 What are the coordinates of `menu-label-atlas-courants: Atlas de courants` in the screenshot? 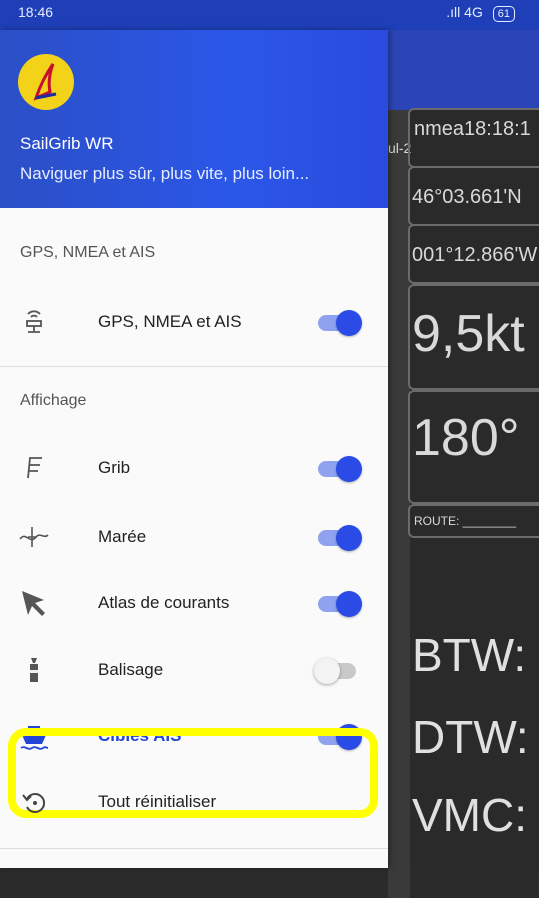 It's located at (164, 602).